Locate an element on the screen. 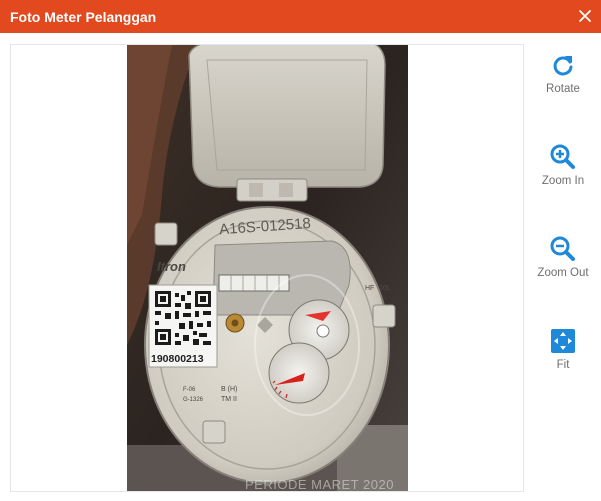 The width and height of the screenshot is (601, 501). zoom-out-label: Zoom Out is located at coordinates (563, 273).